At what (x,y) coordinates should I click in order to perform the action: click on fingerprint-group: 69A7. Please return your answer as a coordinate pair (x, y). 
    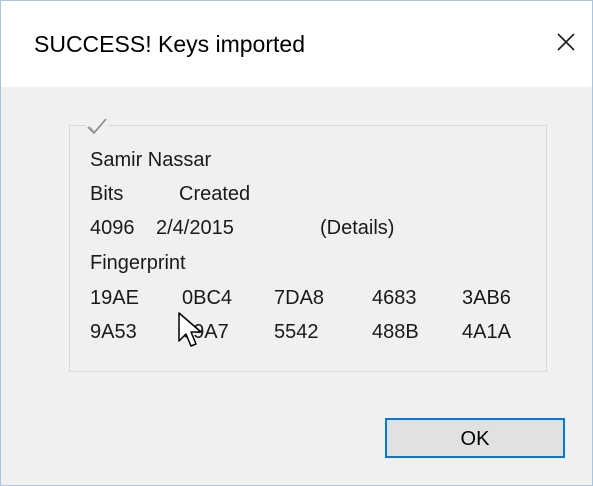
    Looking at the image, I should click on (205, 332).